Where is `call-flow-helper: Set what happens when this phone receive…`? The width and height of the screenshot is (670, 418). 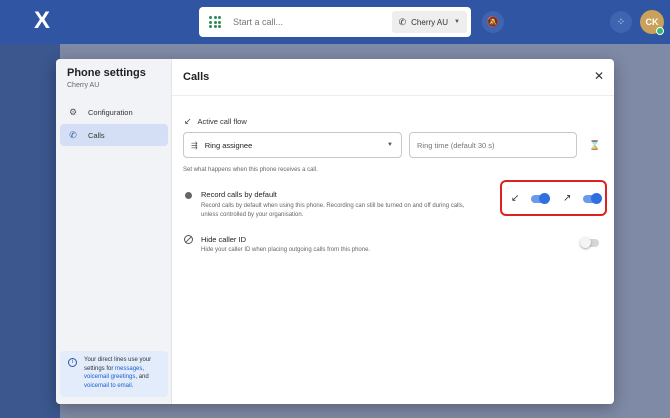 call-flow-helper: Set what happens when this phone receive… is located at coordinates (250, 170).